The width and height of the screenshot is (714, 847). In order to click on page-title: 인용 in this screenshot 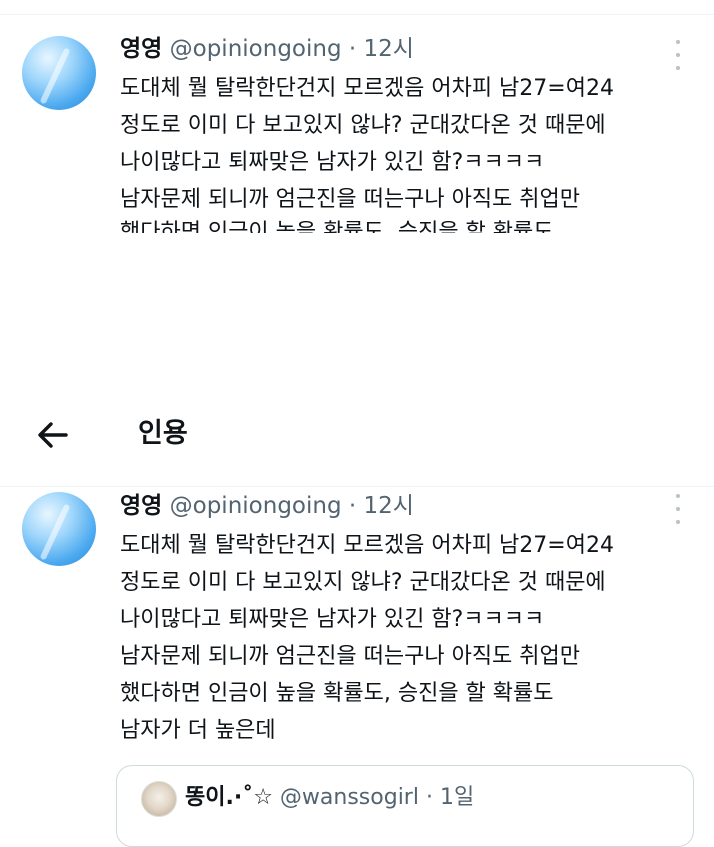, I will do `click(163, 433)`.